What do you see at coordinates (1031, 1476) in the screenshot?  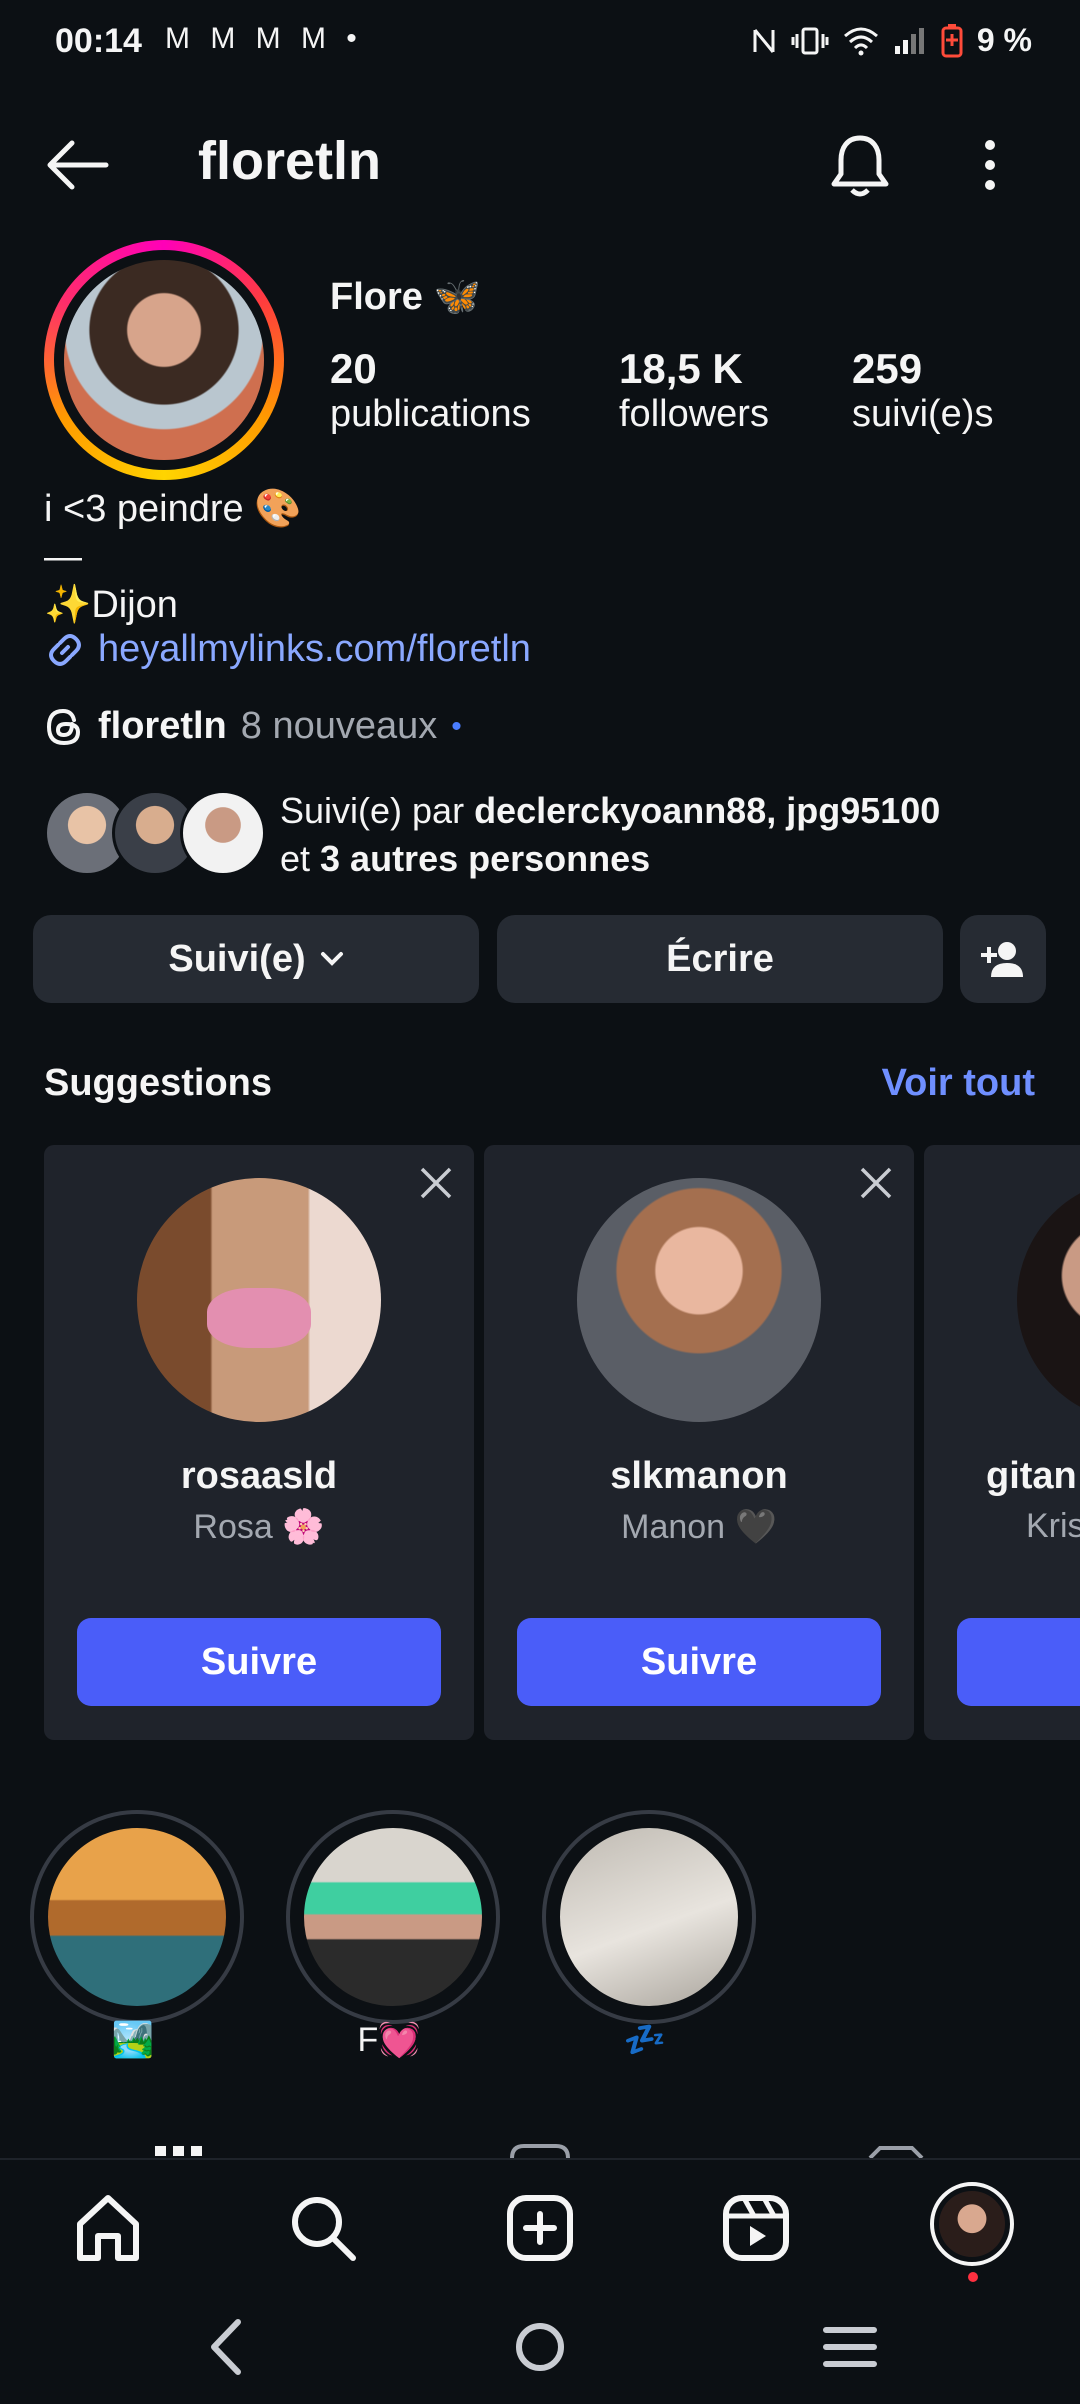 I see `suggestion-username: gitan` at bounding box center [1031, 1476].